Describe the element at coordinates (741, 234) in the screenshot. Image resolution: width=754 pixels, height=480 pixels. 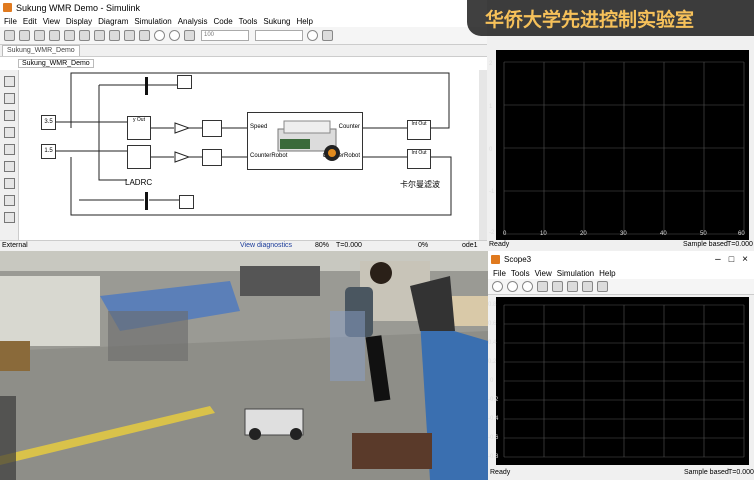
I see `scope1-xtick: 60` at that location.